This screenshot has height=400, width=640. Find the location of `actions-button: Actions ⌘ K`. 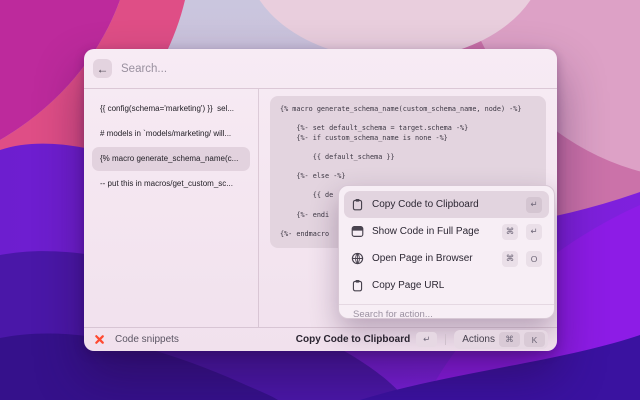

actions-button: Actions ⌘ K is located at coordinates (501, 339).